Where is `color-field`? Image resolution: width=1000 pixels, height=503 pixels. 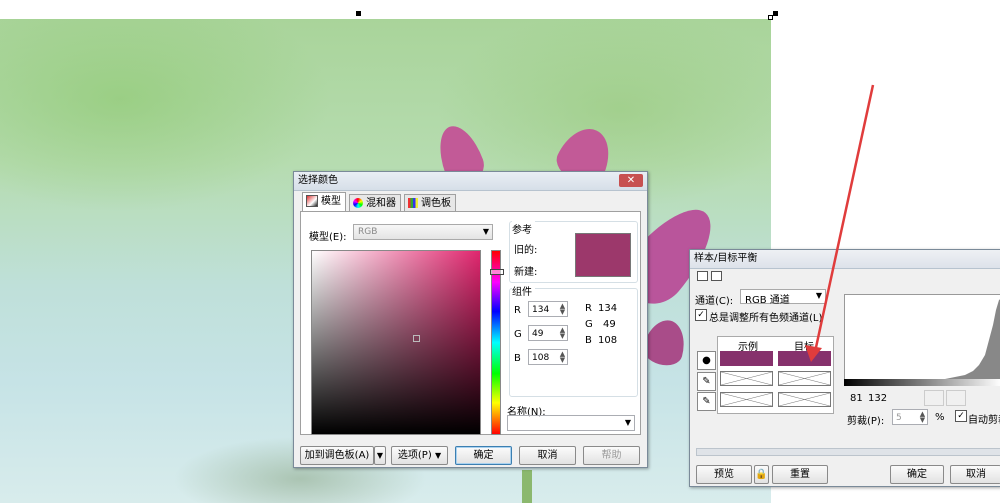 color-field is located at coordinates (396, 342).